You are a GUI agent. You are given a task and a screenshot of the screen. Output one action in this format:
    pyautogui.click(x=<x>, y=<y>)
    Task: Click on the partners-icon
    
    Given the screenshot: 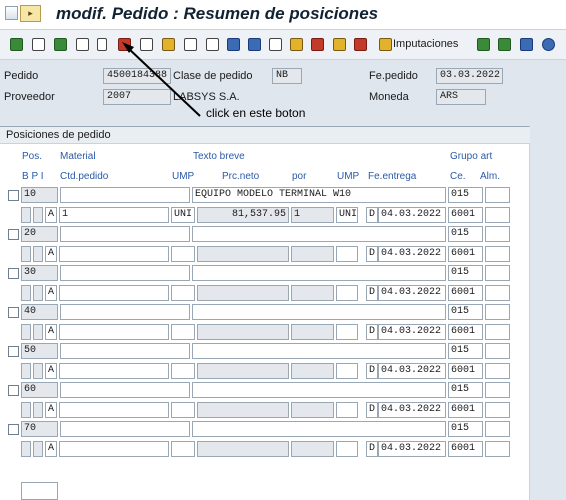 What is the action you would take?
    pyautogui.click(x=168, y=44)
    